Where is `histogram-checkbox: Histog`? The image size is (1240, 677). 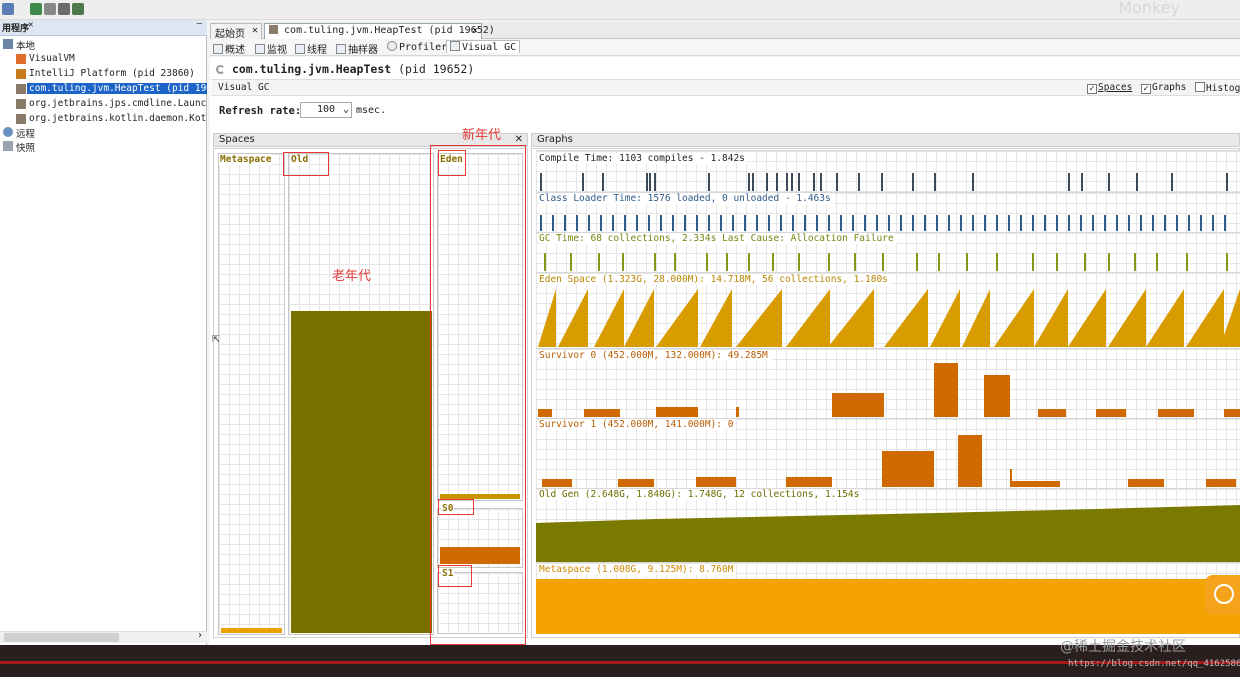
histogram-checkbox: Histog is located at coordinates (1217, 88).